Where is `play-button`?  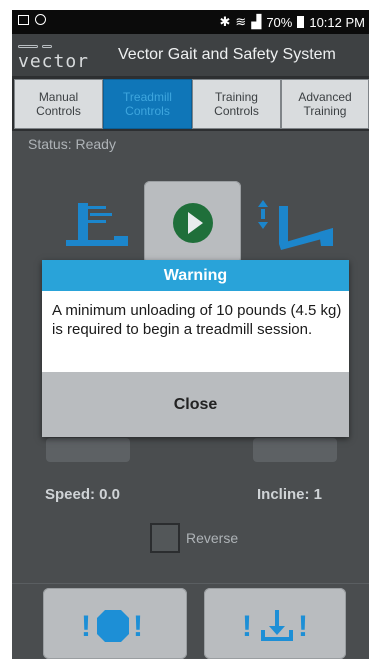 play-button is located at coordinates (192, 222).